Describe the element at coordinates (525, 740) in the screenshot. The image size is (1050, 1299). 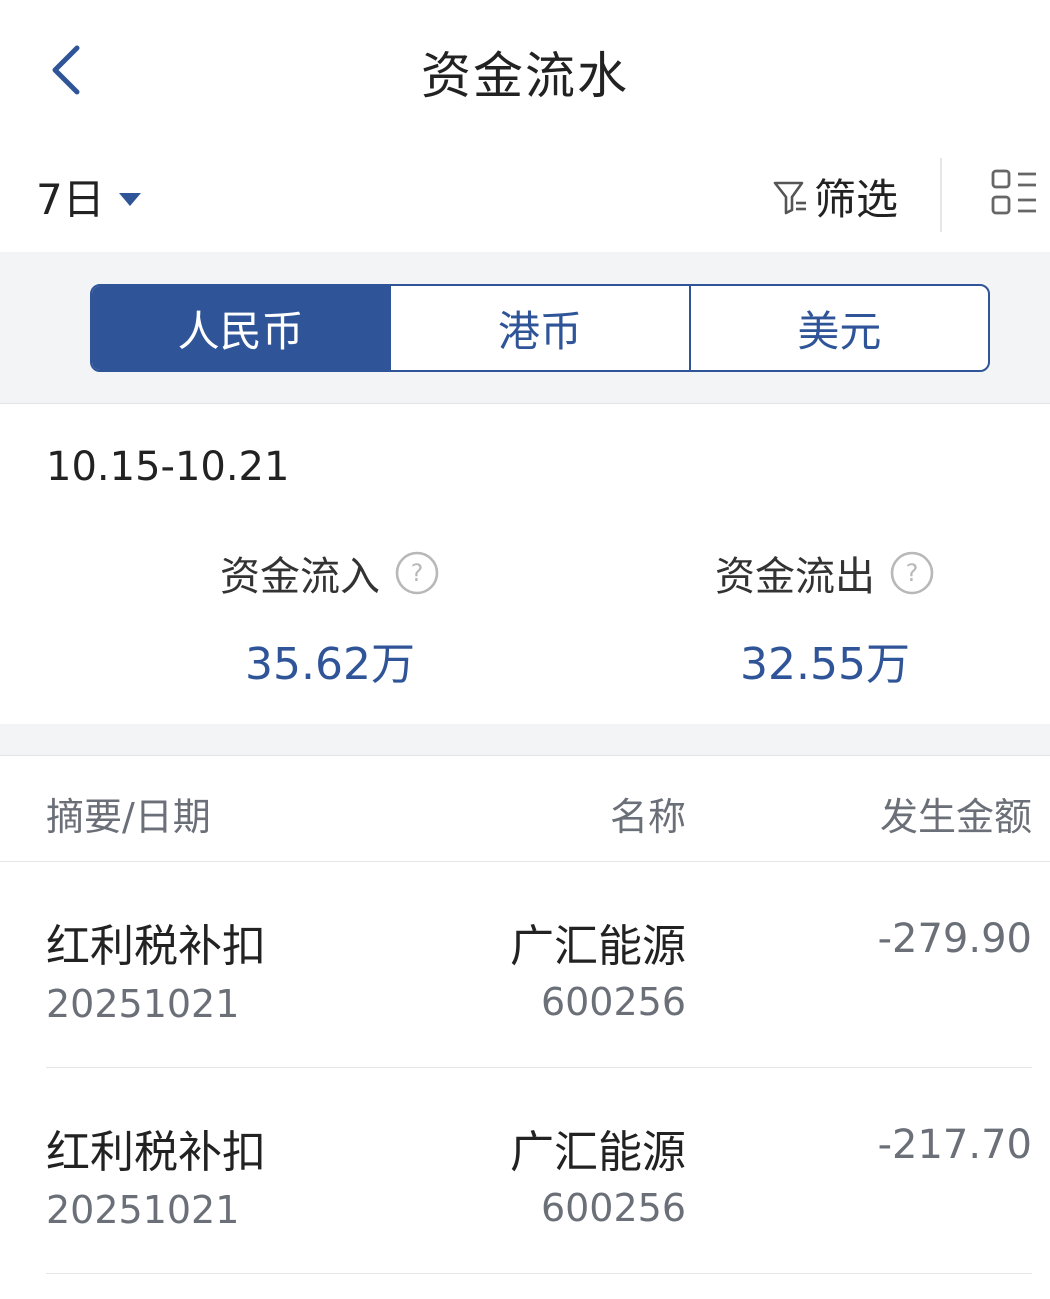
I see `section-gap` at that location.